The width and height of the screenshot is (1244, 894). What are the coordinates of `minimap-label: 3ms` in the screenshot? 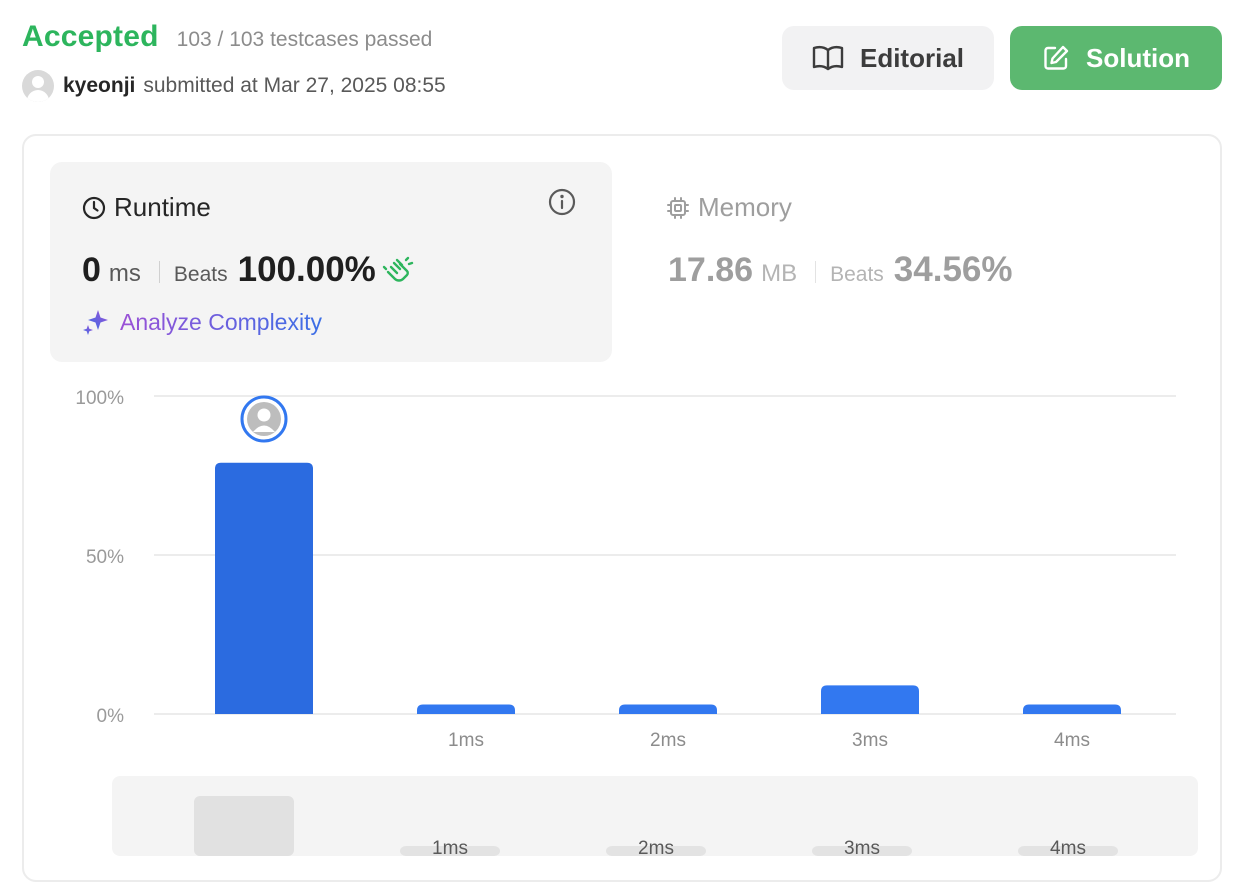 It's located at (862, 848).